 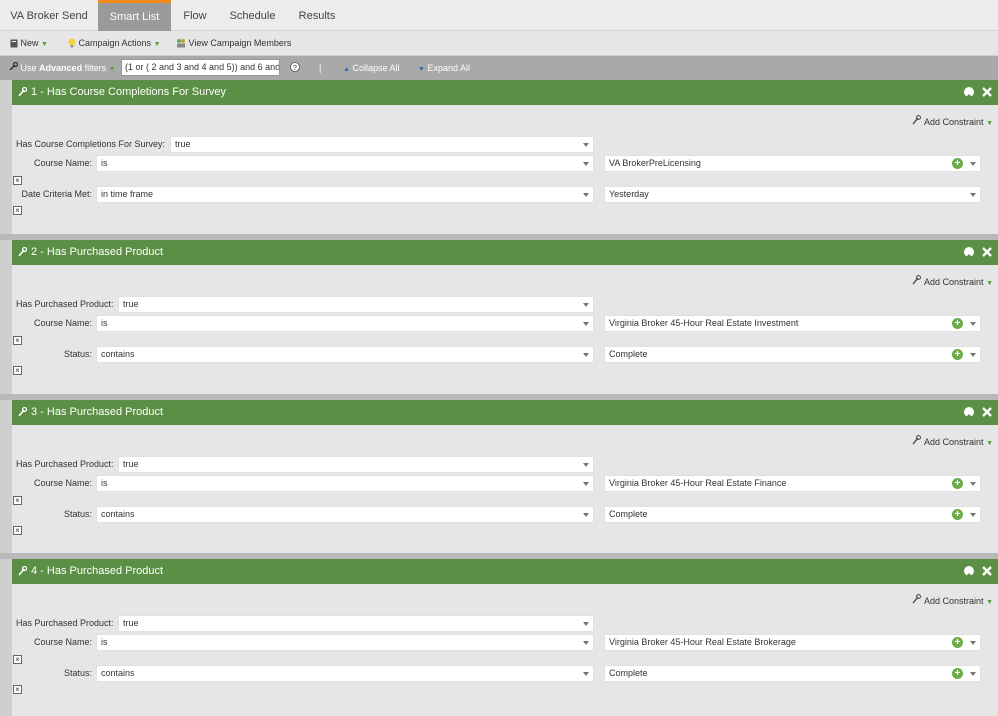 I want to click on advanced-label: Advanced, so click(x=61, y=68).